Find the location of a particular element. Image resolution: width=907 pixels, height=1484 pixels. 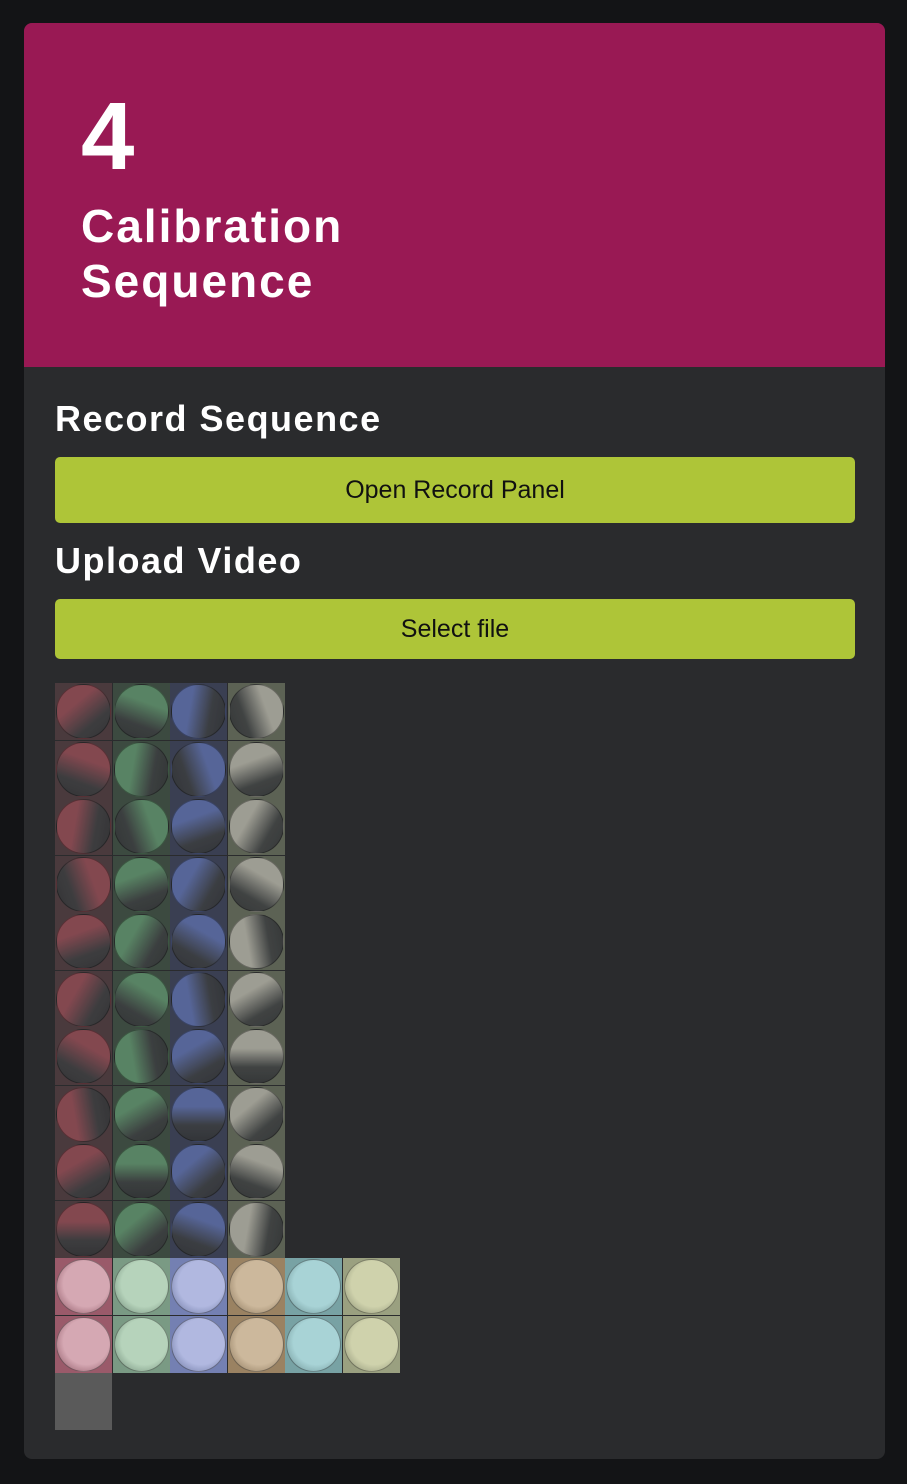

open-record-panel-button: Open Record Panel is located at coordinates (455, 490).